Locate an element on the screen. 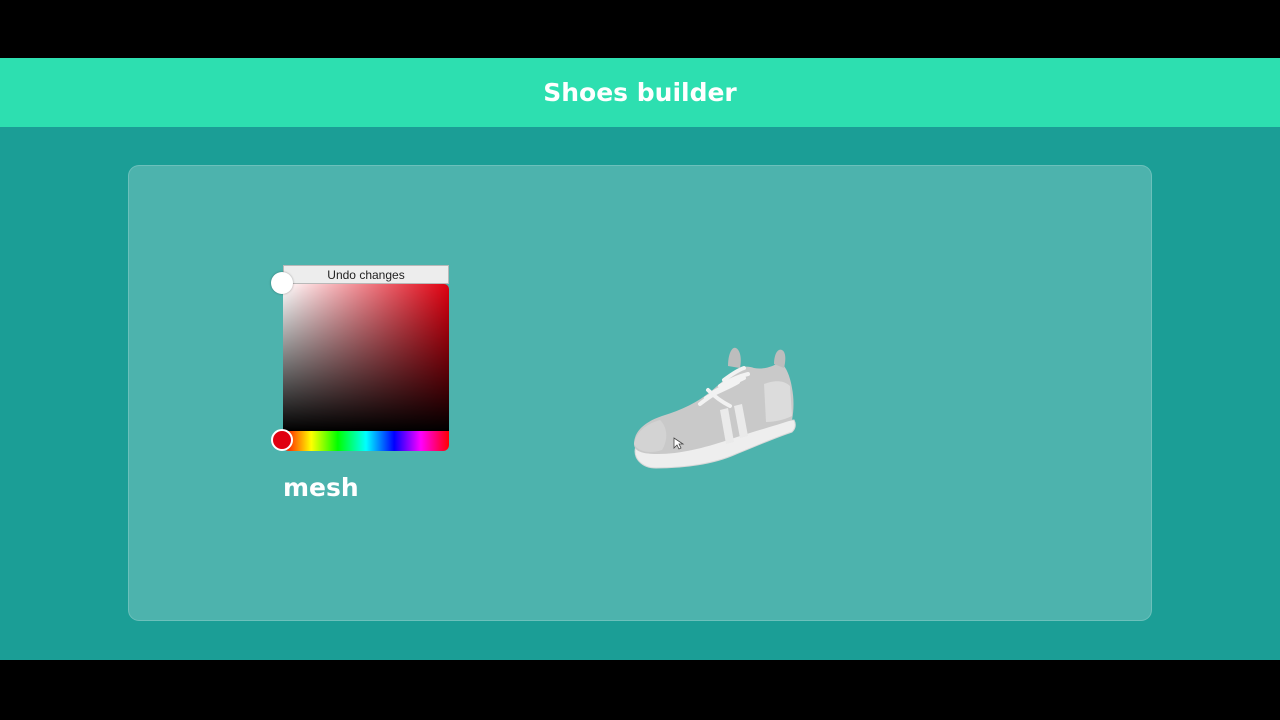 This screenshot has height=720, width=1280. shoe-toe is located at coordinates (650, 436).